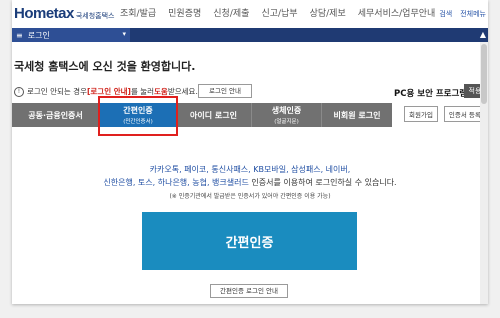 Image resolution: width=500 pixels, height=318 pixels. Describe the element at coordinates (57, 91) in the screenshot. I see `notice-prefix: 로그인 안되는 경우` at that location.